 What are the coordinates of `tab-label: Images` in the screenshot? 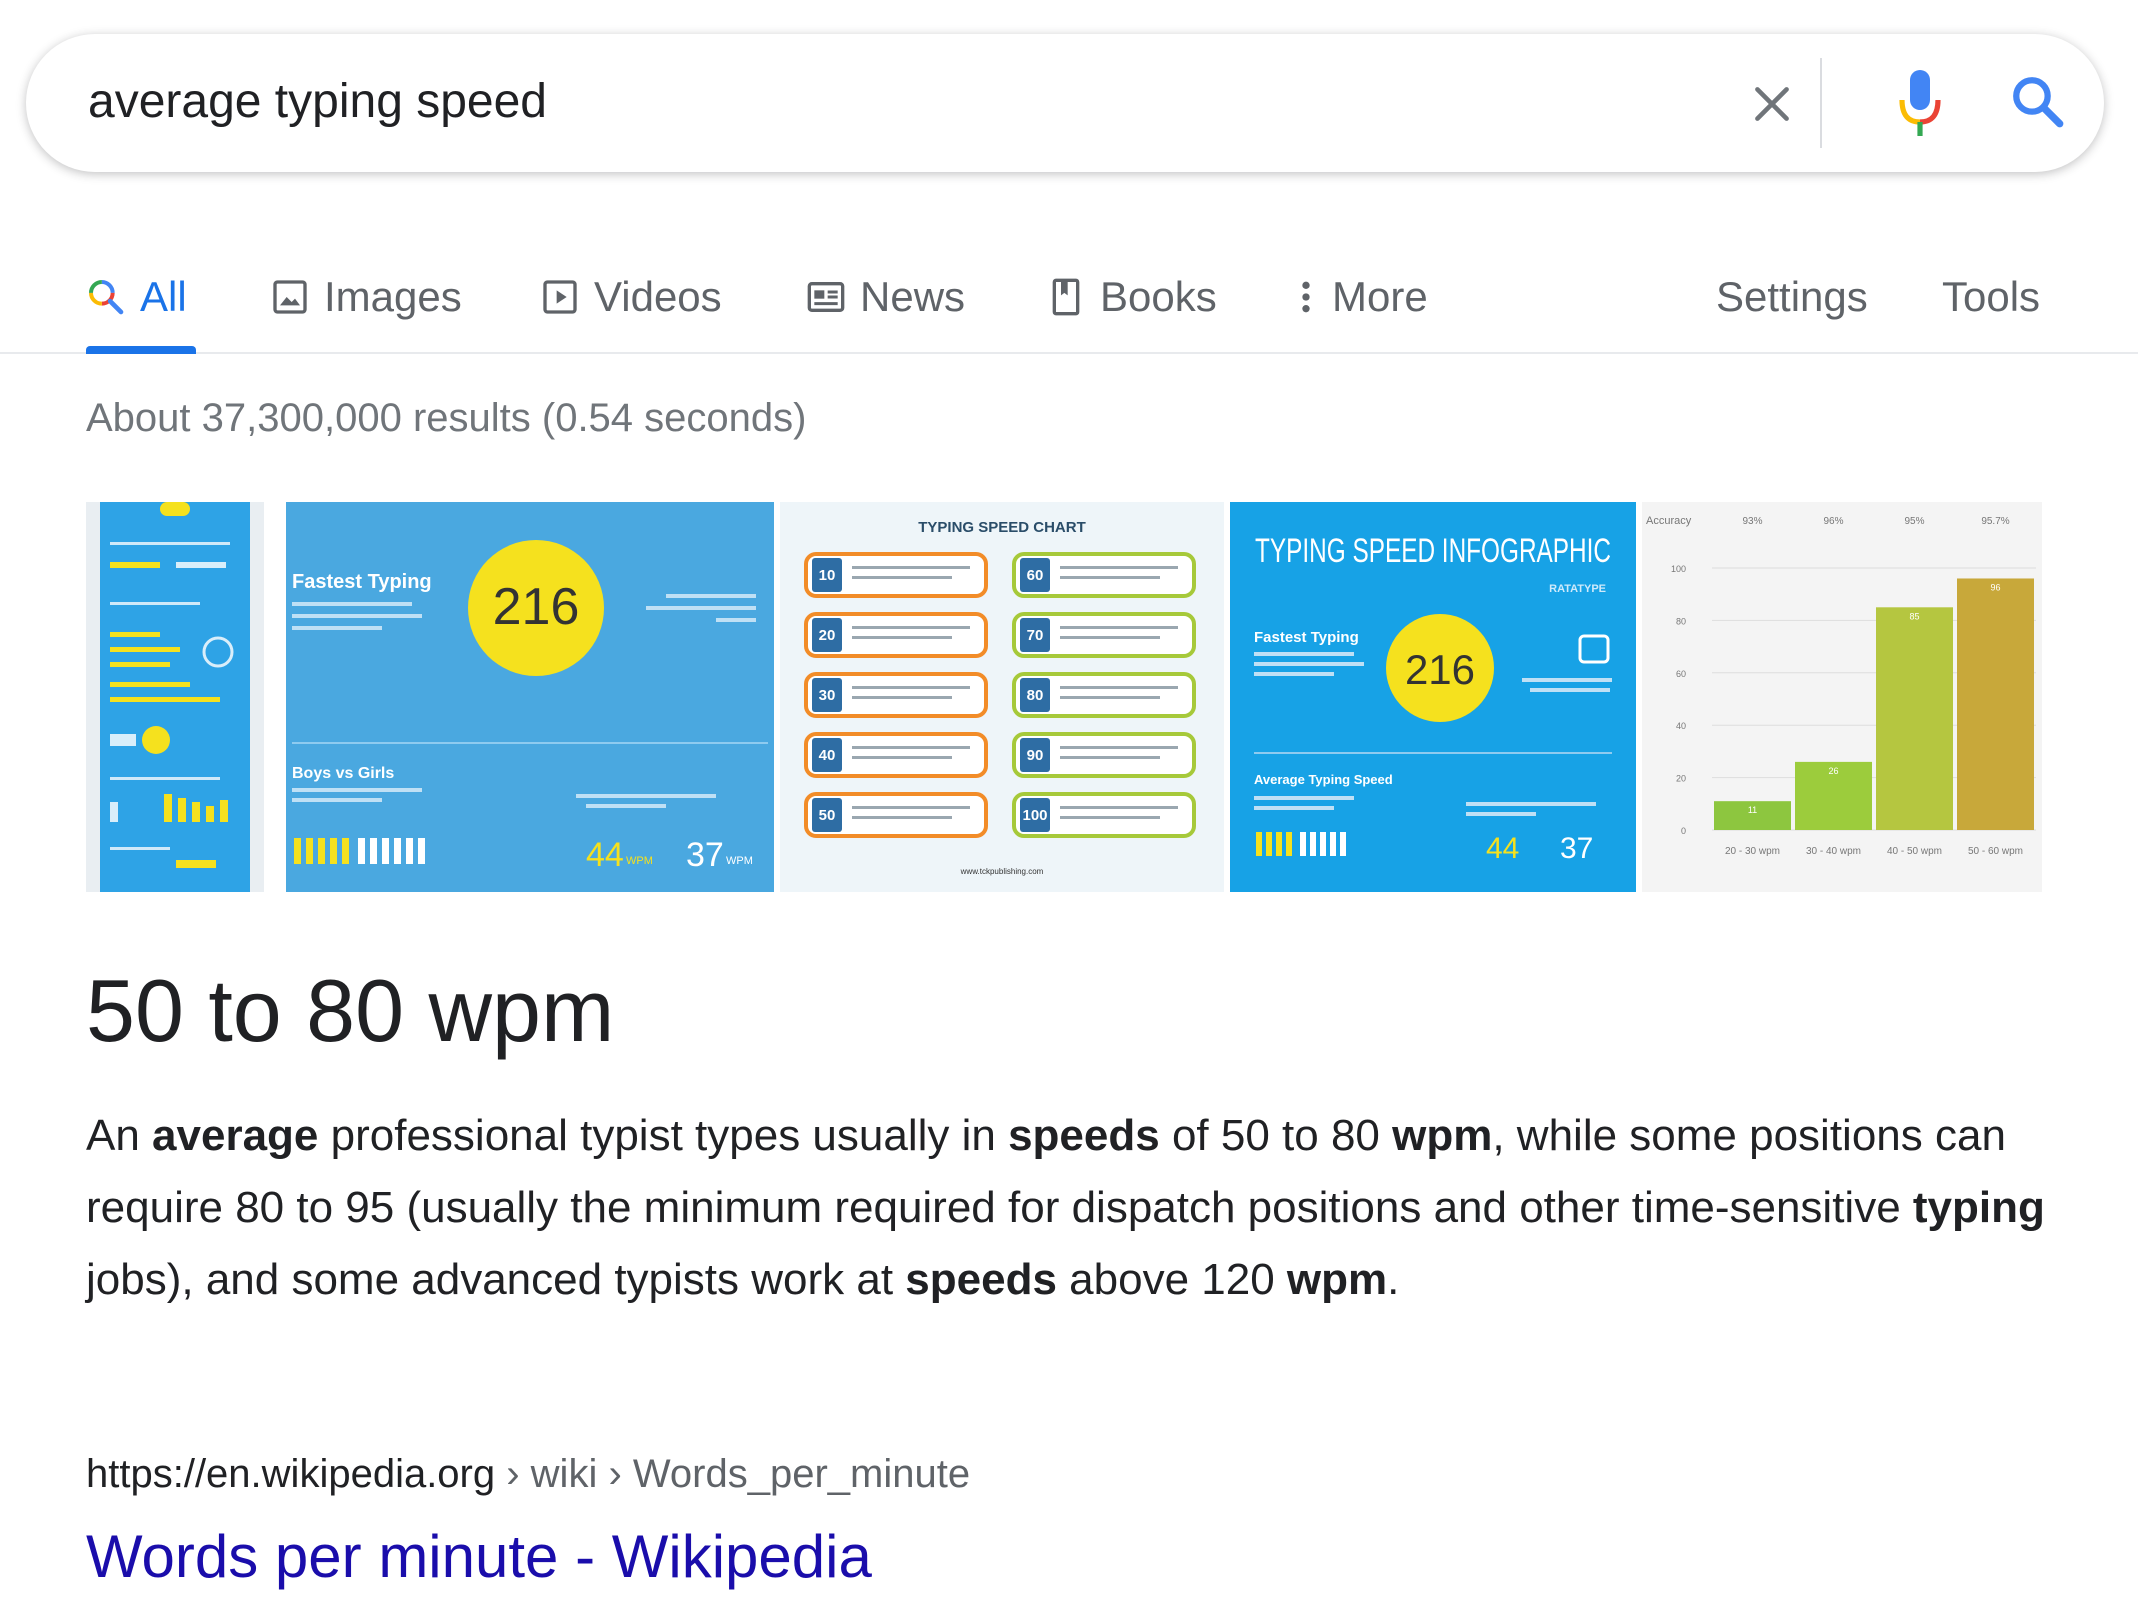 It's located at (393, 296).